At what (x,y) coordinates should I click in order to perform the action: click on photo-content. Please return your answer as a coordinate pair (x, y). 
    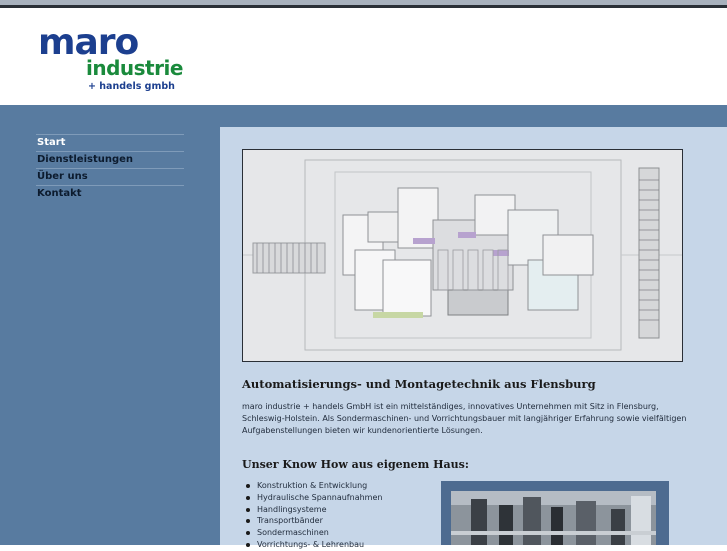
    Looking at the image, I should click on (553, 518).